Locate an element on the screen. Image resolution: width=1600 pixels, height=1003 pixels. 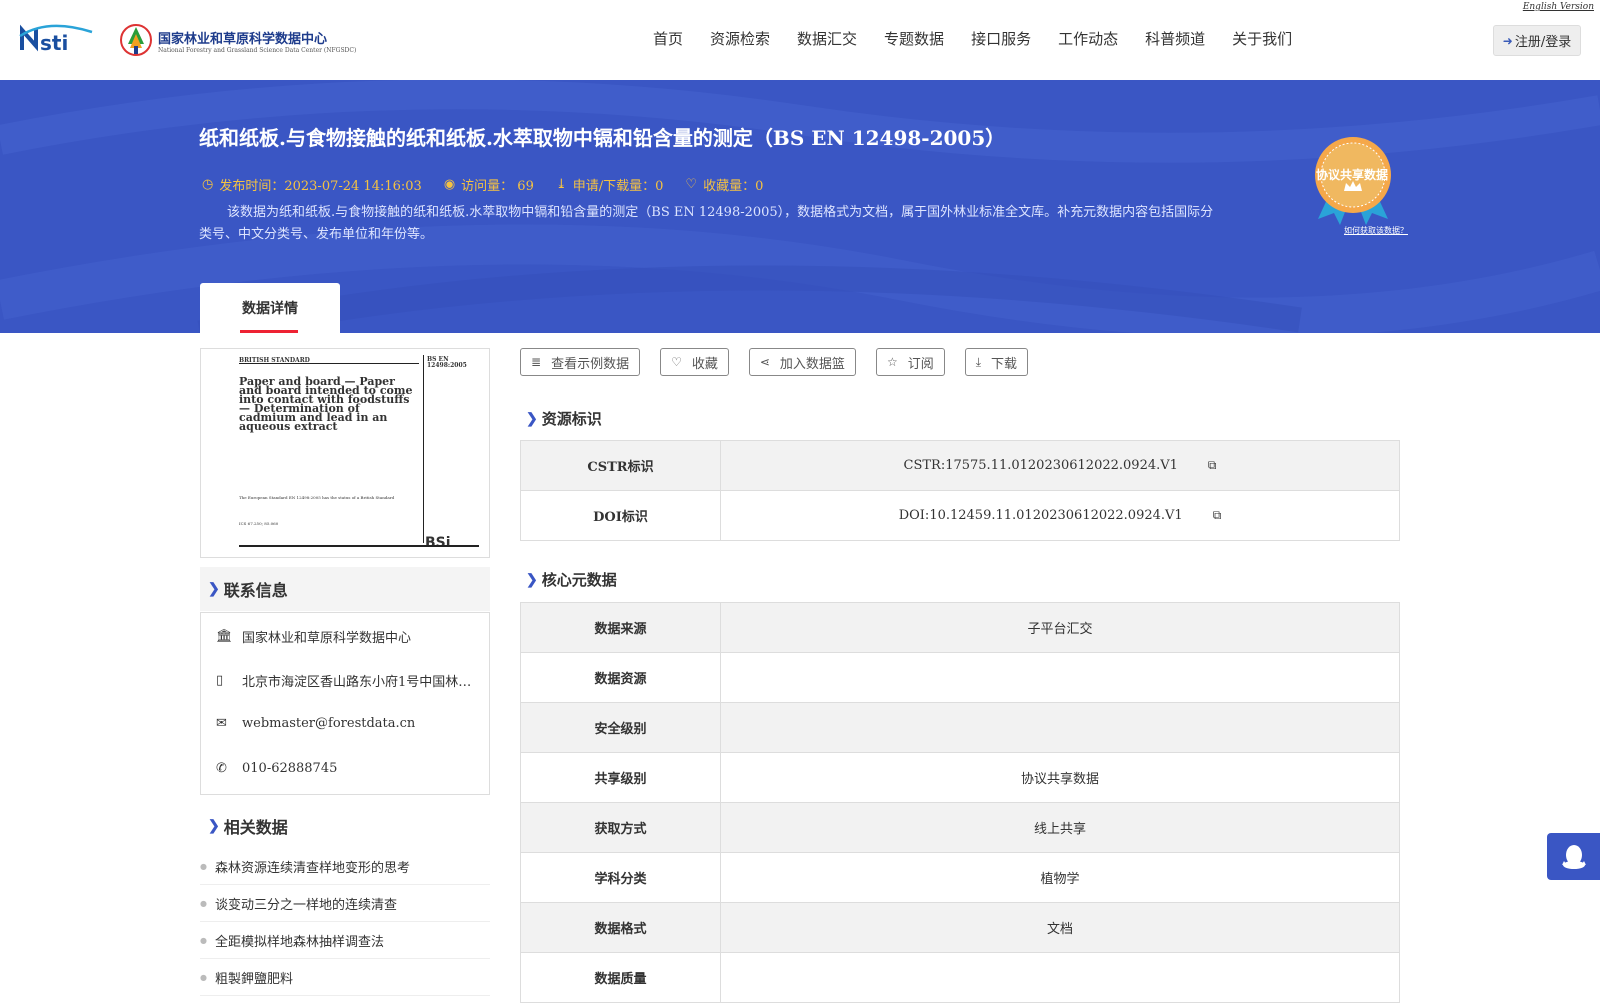
doi-key: DOI标识 is located at coordinates (620, 515).